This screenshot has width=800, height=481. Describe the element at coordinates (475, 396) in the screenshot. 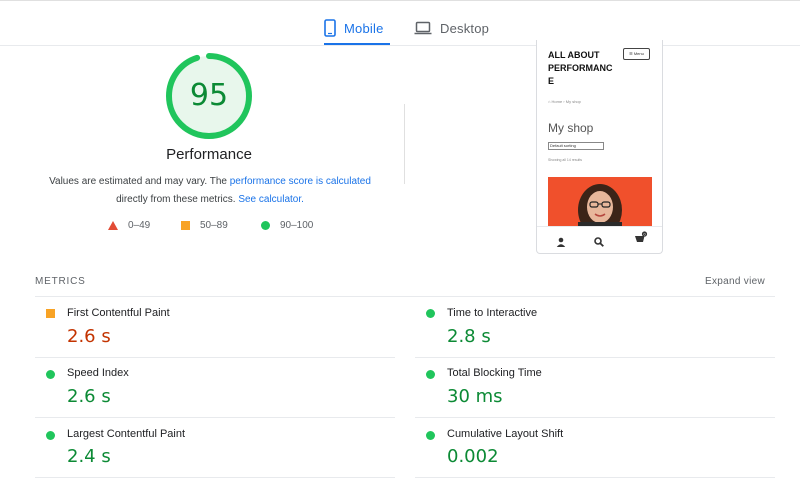

I see `metric-tbt-value: 30 ms` at that location.